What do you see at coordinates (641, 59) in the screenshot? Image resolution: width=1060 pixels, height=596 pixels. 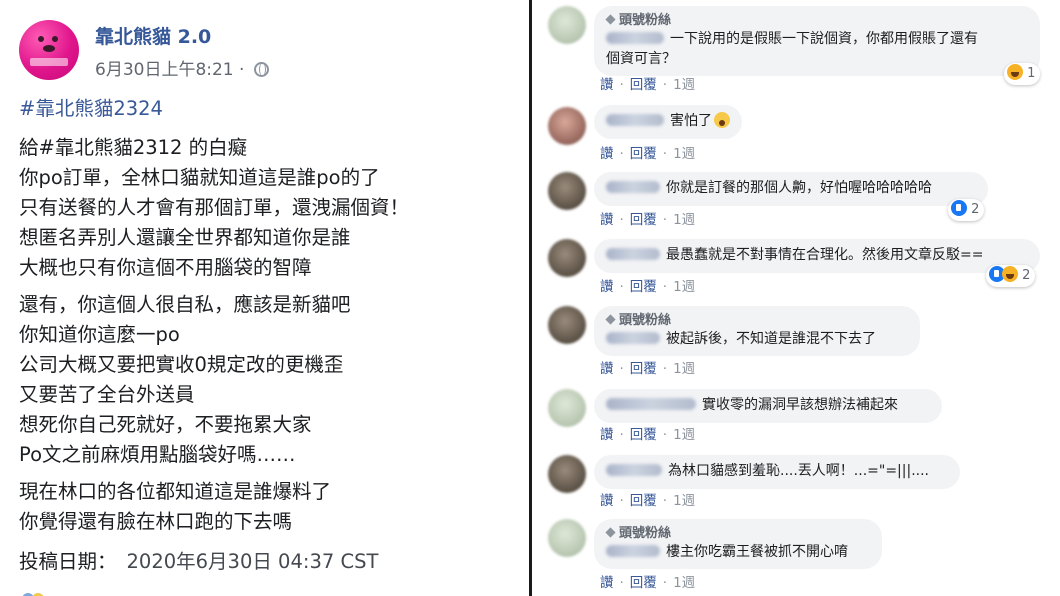 I see `comment-text: 個資可言？` at bounding box center [641, 59].